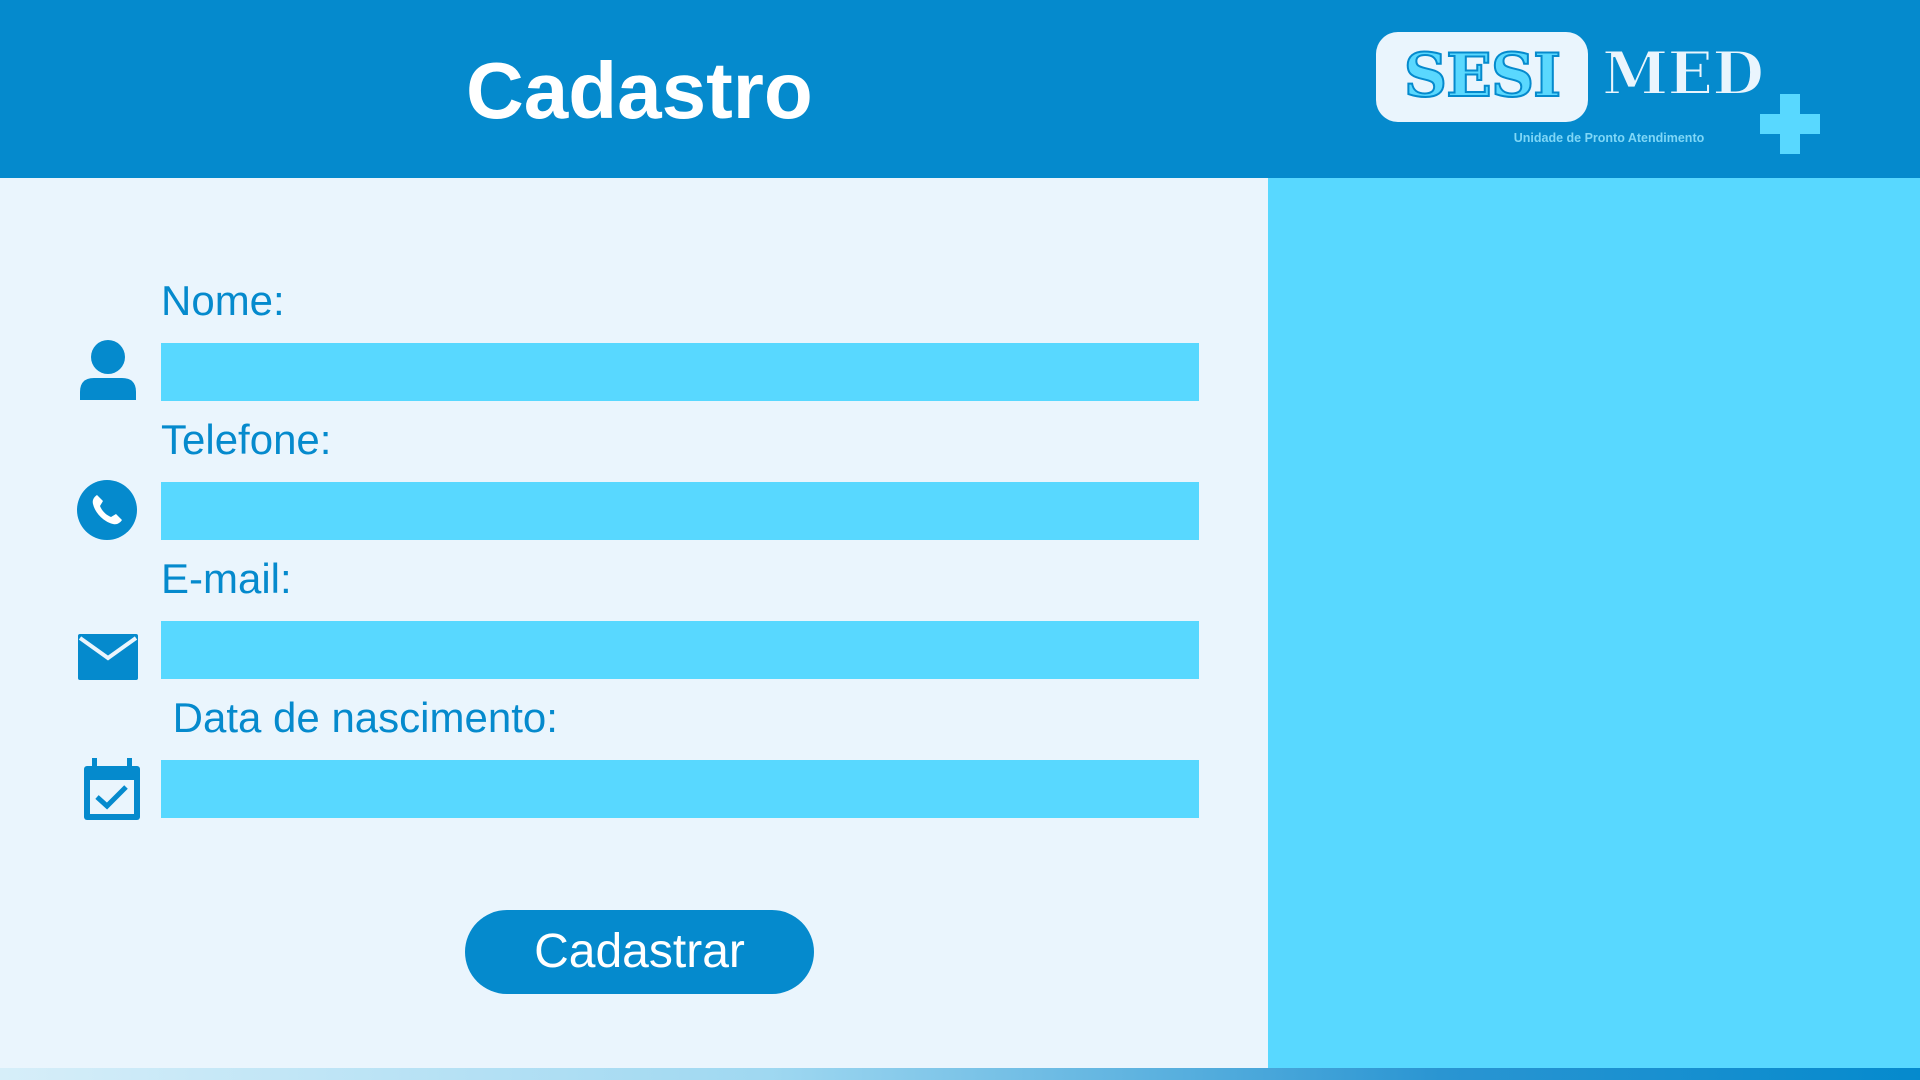  I want to click on envelope-icon, so click(108, 657).